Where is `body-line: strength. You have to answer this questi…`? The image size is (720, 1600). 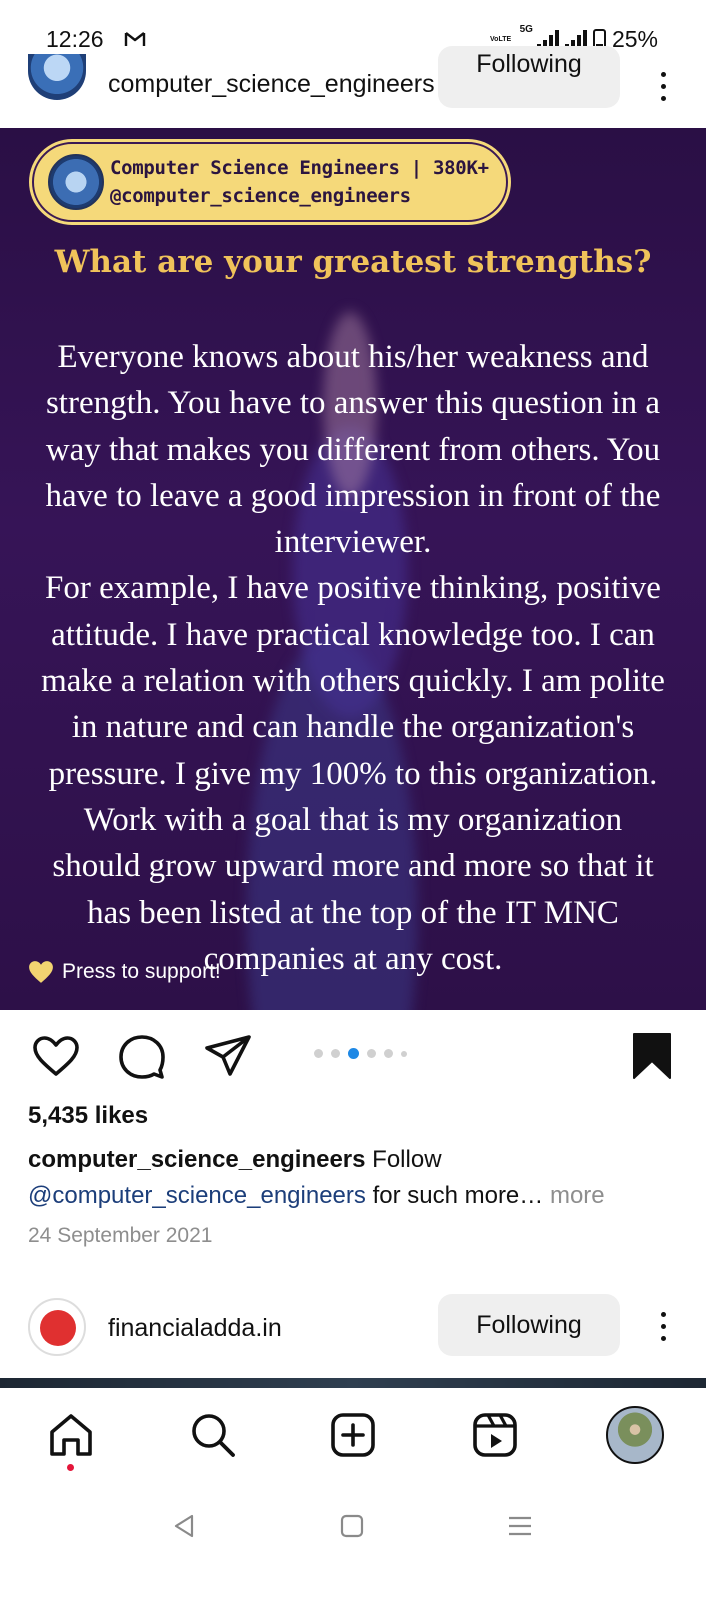
body-line: strength. You have to answer this questi… is located at coordinates (353, 403).